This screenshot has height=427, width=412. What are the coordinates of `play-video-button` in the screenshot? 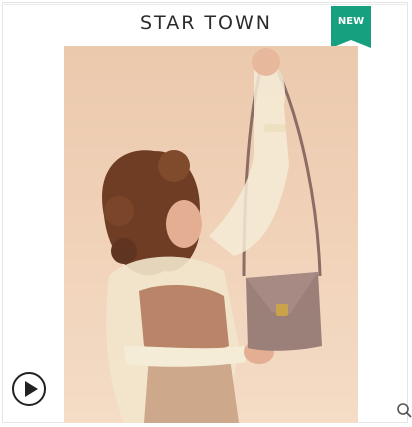 It's located at (29, 389).